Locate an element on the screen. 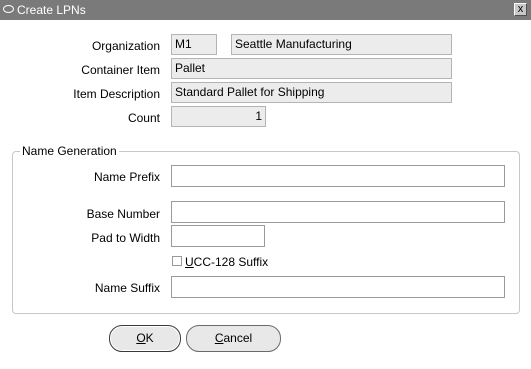 This screenshot has height=369, width=531. base-number-label: Base Number is located at coordinates (123, 214).